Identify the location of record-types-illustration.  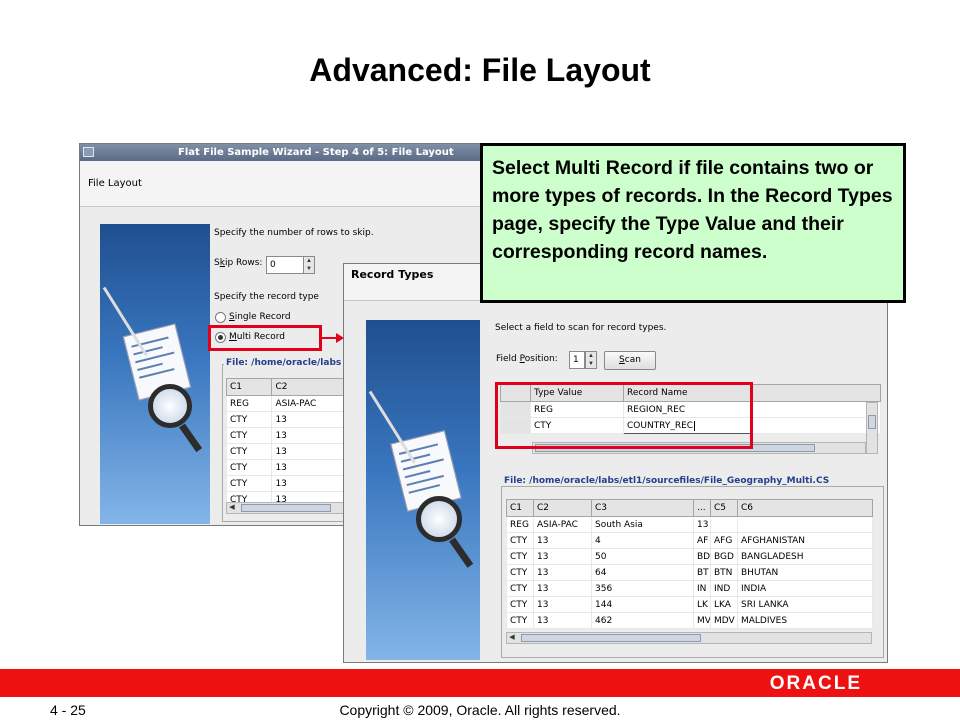
(423, 490).